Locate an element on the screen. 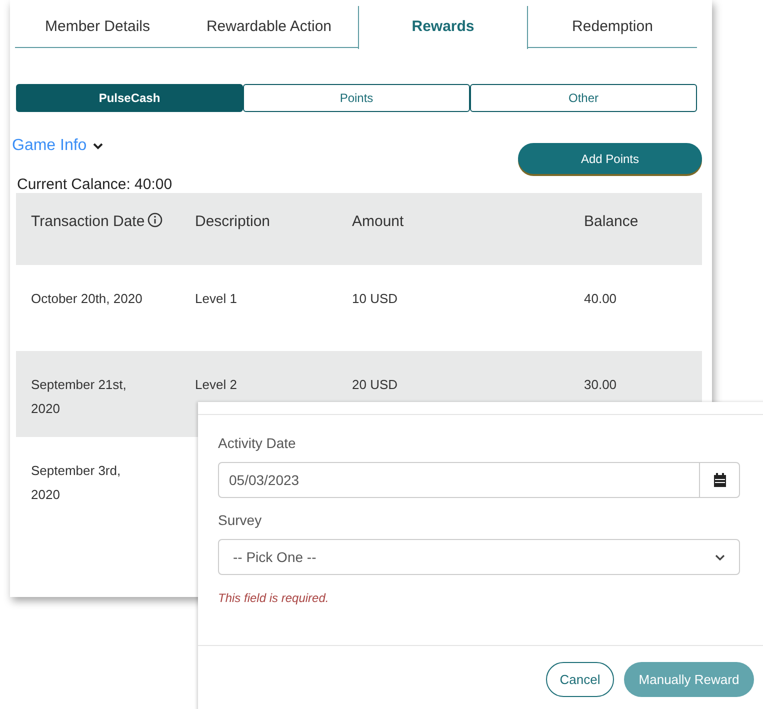 The width and height of the screenshot is (763, 709). segment-button: Other is located at coordinates (583, 98).